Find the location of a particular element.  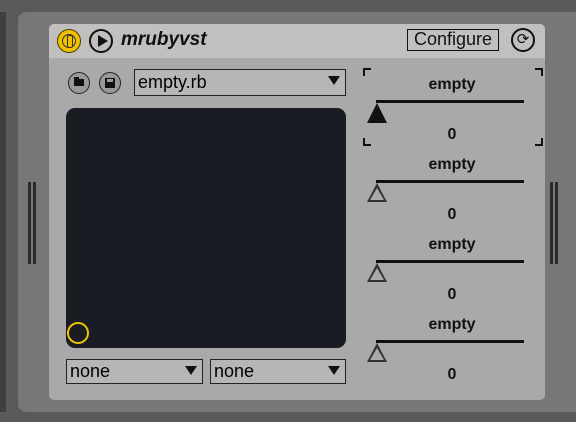

script-select-value: empty.rb is located at coordinates (172, 82).